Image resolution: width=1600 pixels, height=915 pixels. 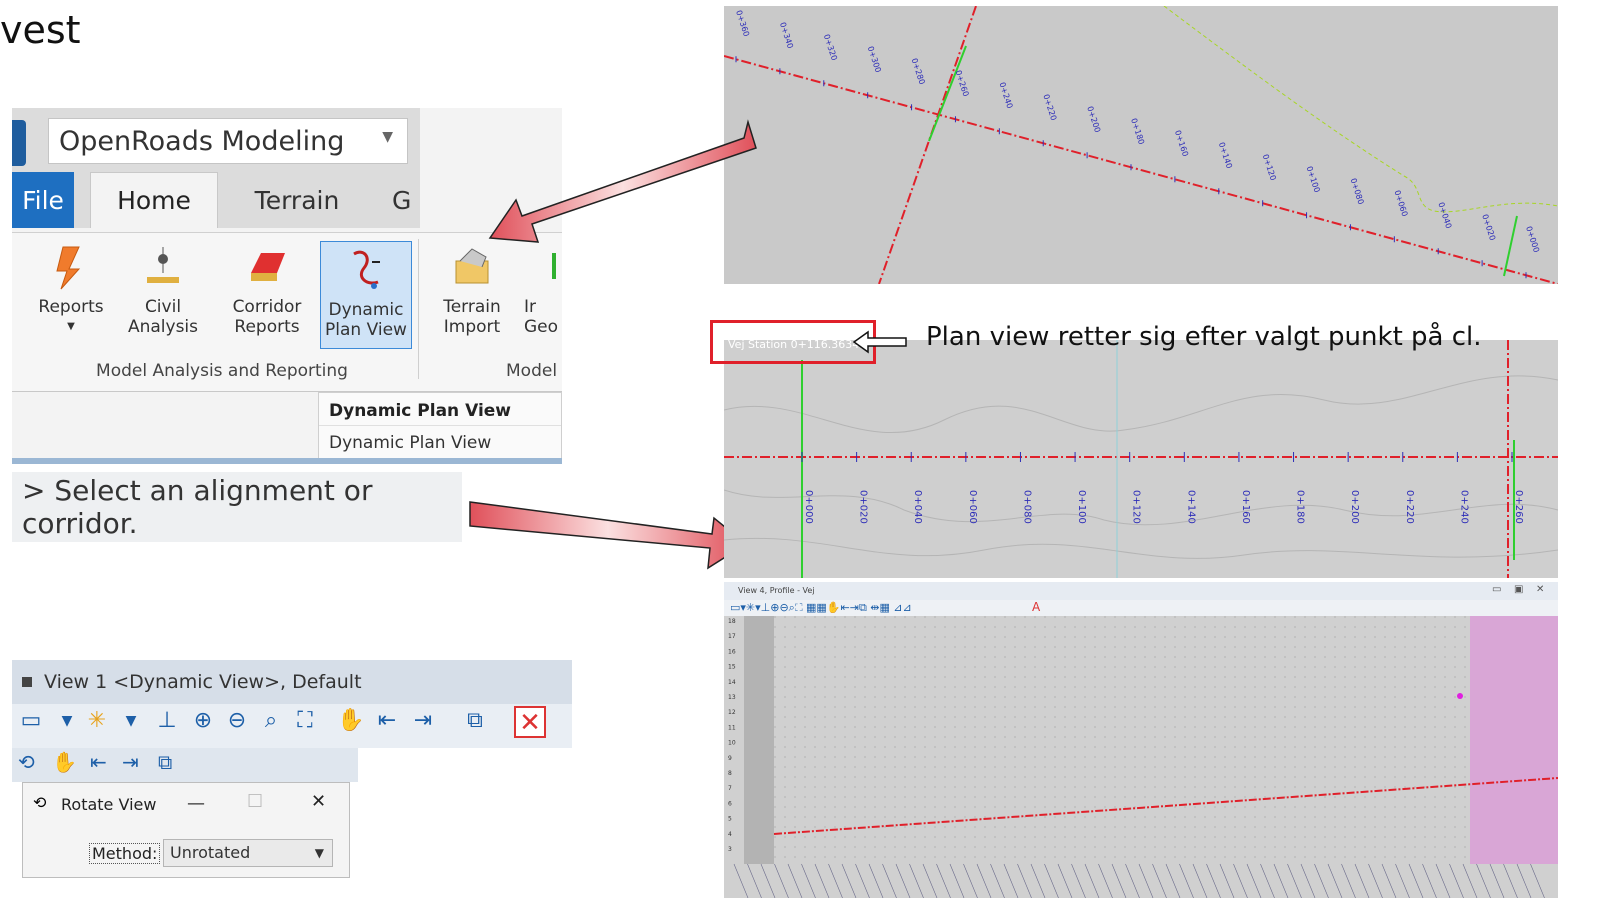 What do you see at coordinates (947, 93) in the screenshot?
I see `crossline-marker` at bounding box center [947, 93].